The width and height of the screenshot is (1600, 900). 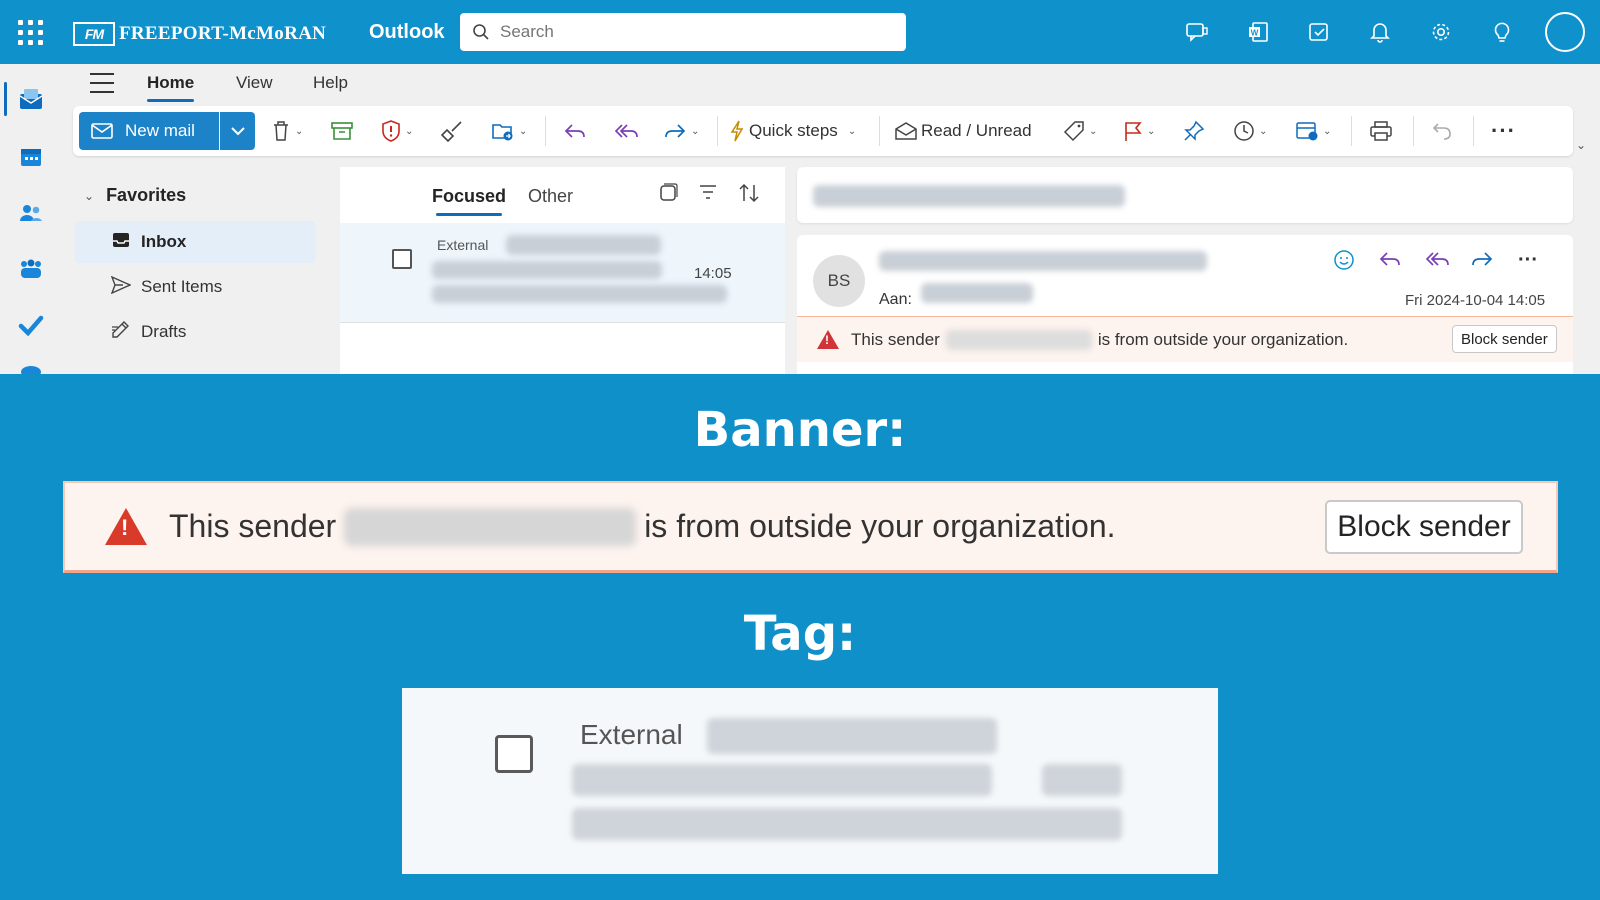 What do you see at coordinates (223, 33) in the screenshot?
I see `logo-text: FREEPORT-McMoRAN` at bounding box center [223, 33].